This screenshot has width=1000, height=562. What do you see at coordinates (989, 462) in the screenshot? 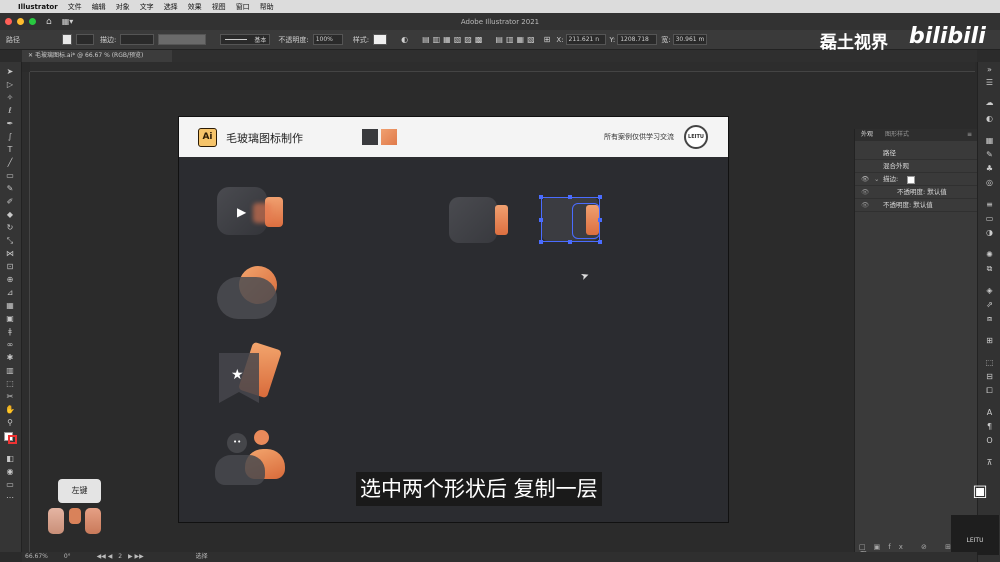
I see `navigator-icon: ⊼` at bounding box center [989, 462].